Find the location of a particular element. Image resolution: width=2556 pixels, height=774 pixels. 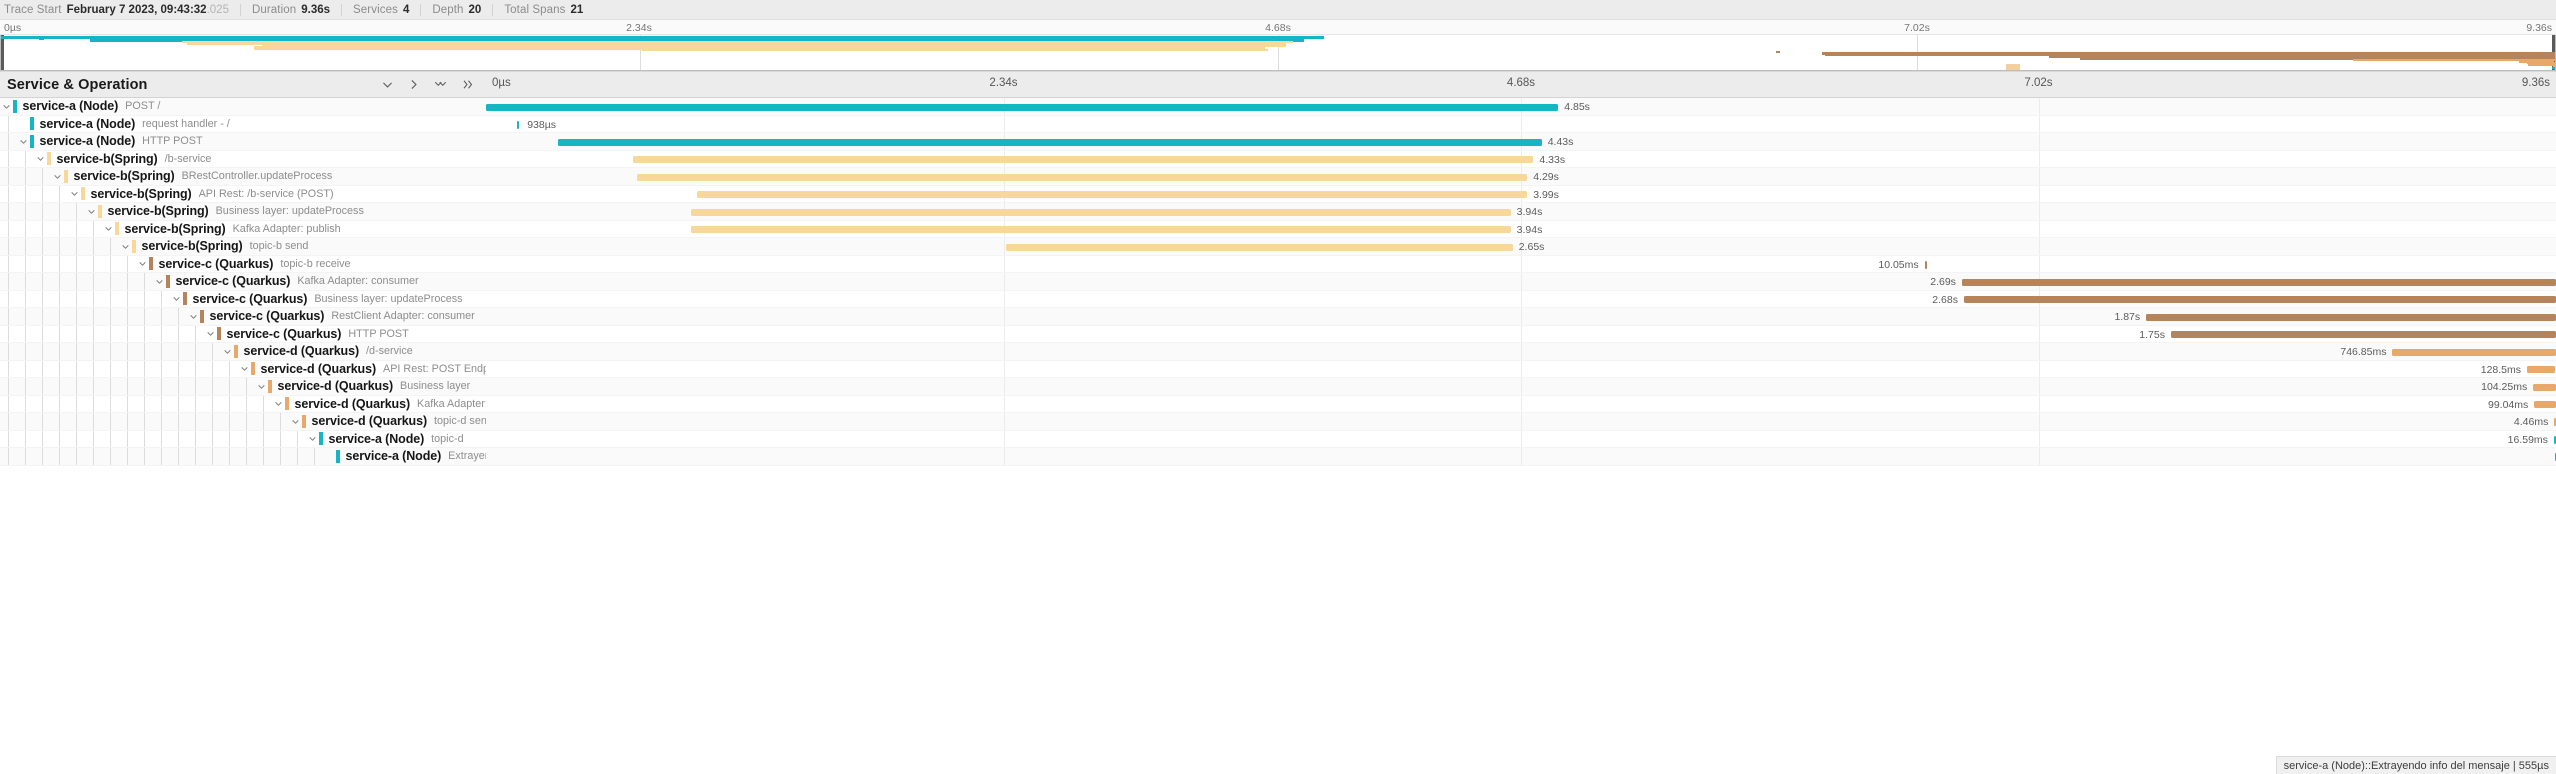

span-row: service-c (Quarkus) HTTP POST 1.75s is located at coordinates (1278, 334).